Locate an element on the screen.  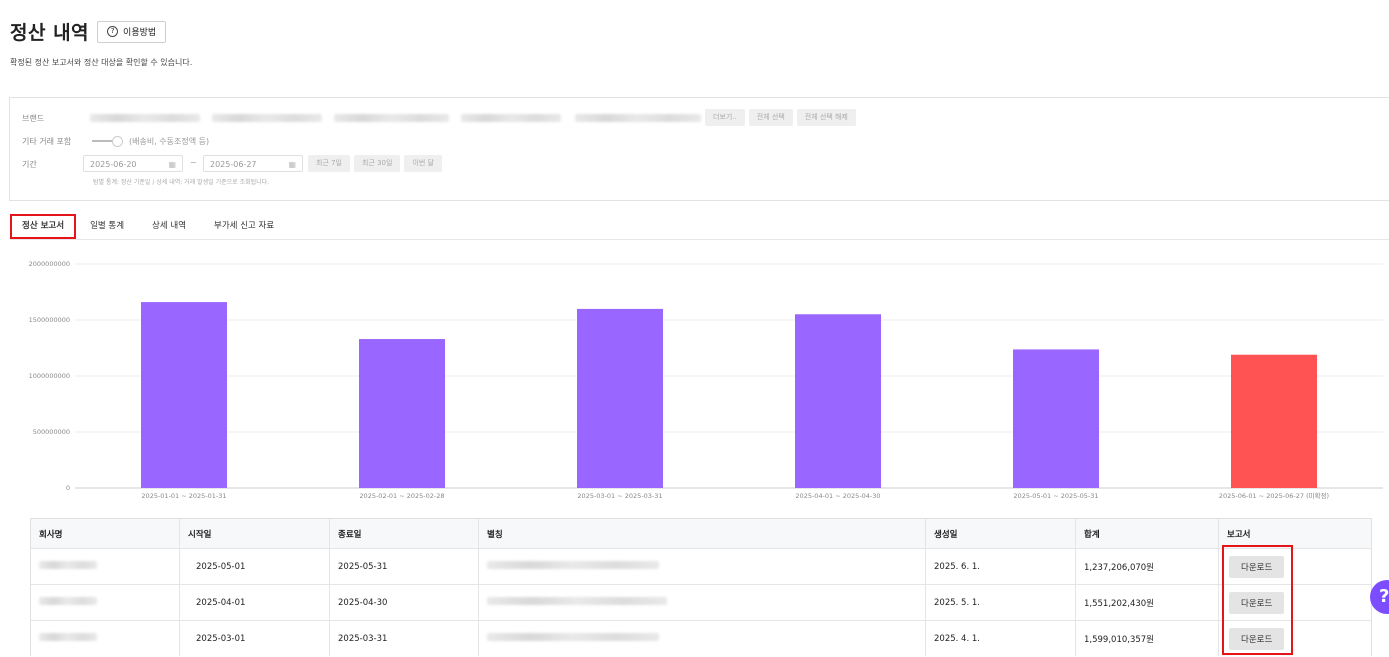
period-label: 기간 is located at coordinates (29, 164).